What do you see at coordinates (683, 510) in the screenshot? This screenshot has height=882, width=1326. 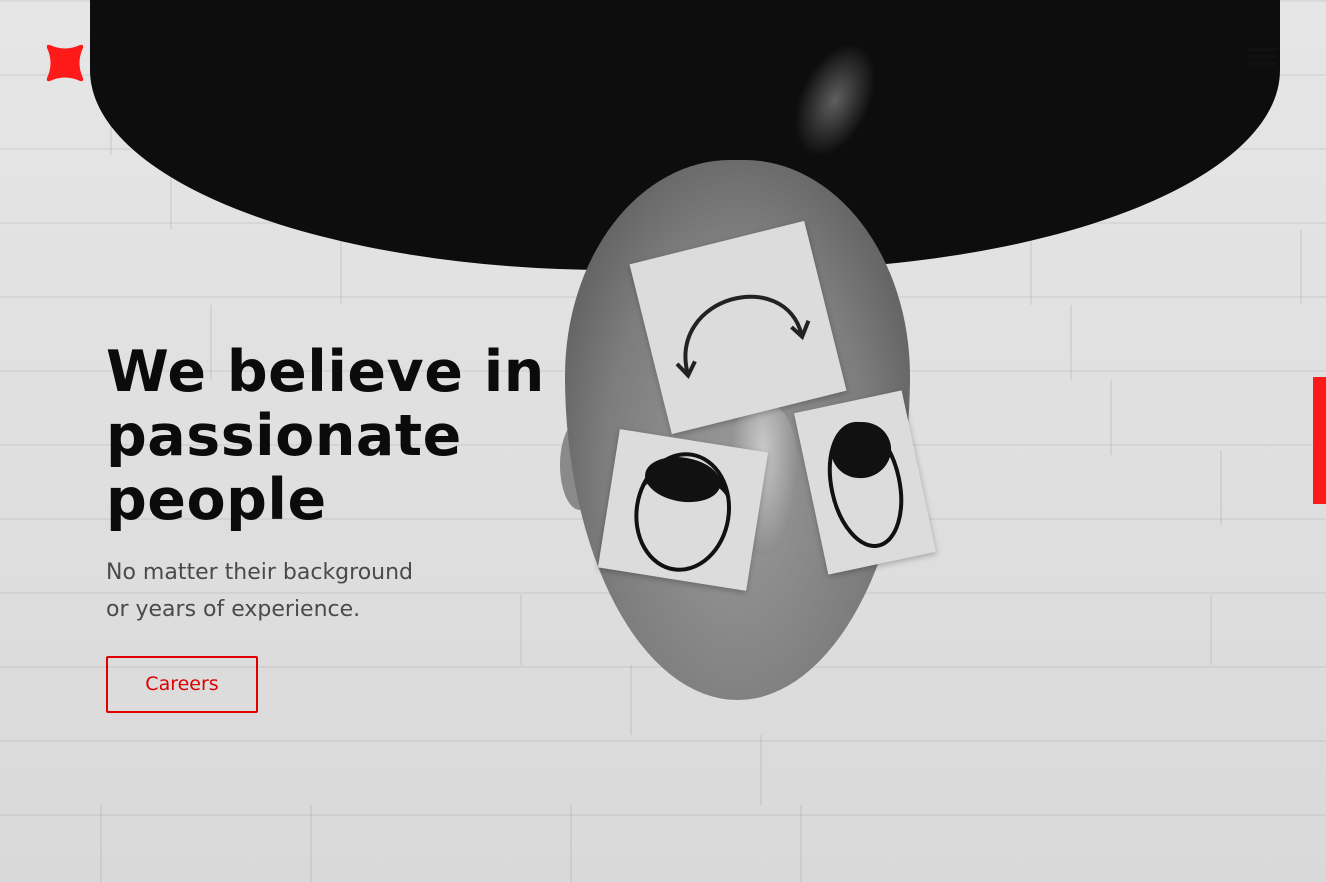 I see `left-eye-note` at bounding box center [683, 510].